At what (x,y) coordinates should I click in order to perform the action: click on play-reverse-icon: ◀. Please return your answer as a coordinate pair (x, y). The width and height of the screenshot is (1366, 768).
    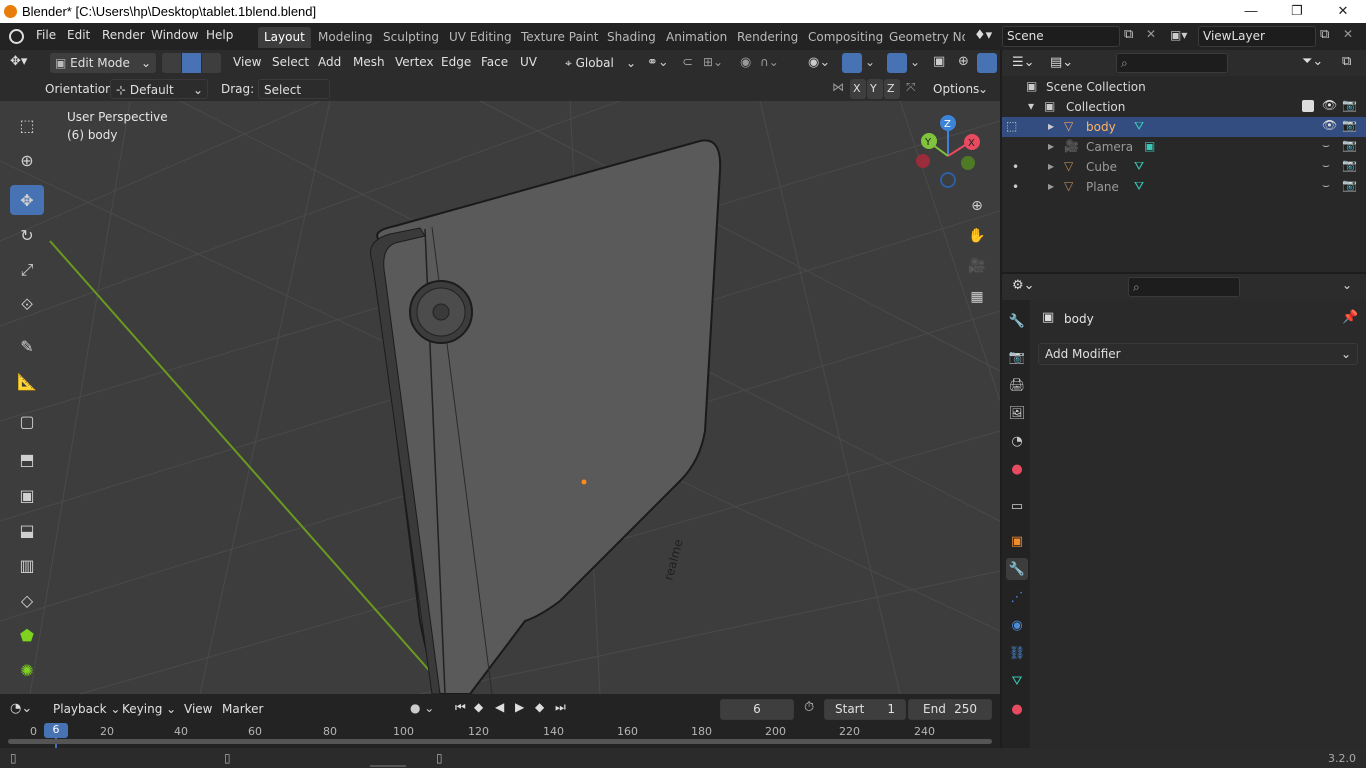
    Looking at the image, I should click on (503, 709).